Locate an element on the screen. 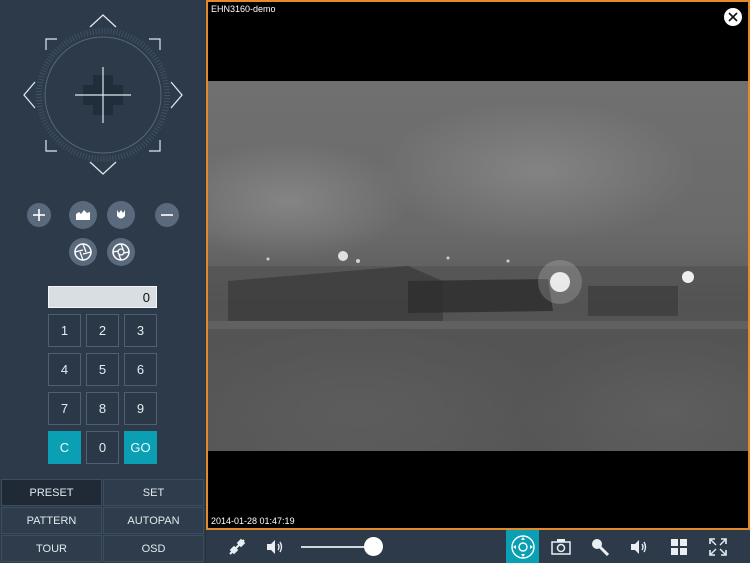 The height and width of the screenshot is (563, 750). set-tab: SET is located at coordinates (153, 492).